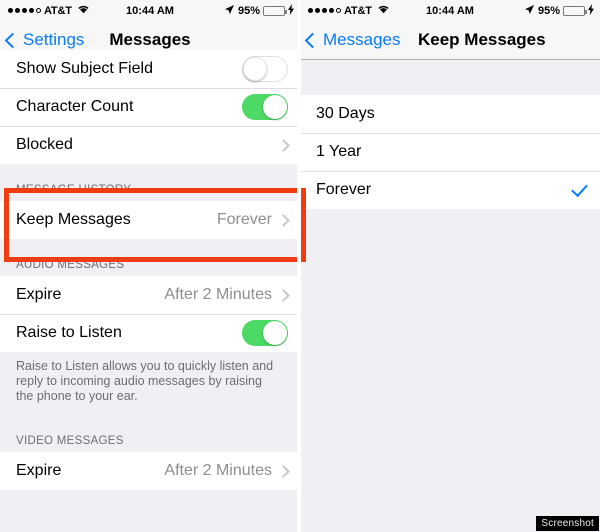  I want to click on row-value: Forever, so click(244, 219).